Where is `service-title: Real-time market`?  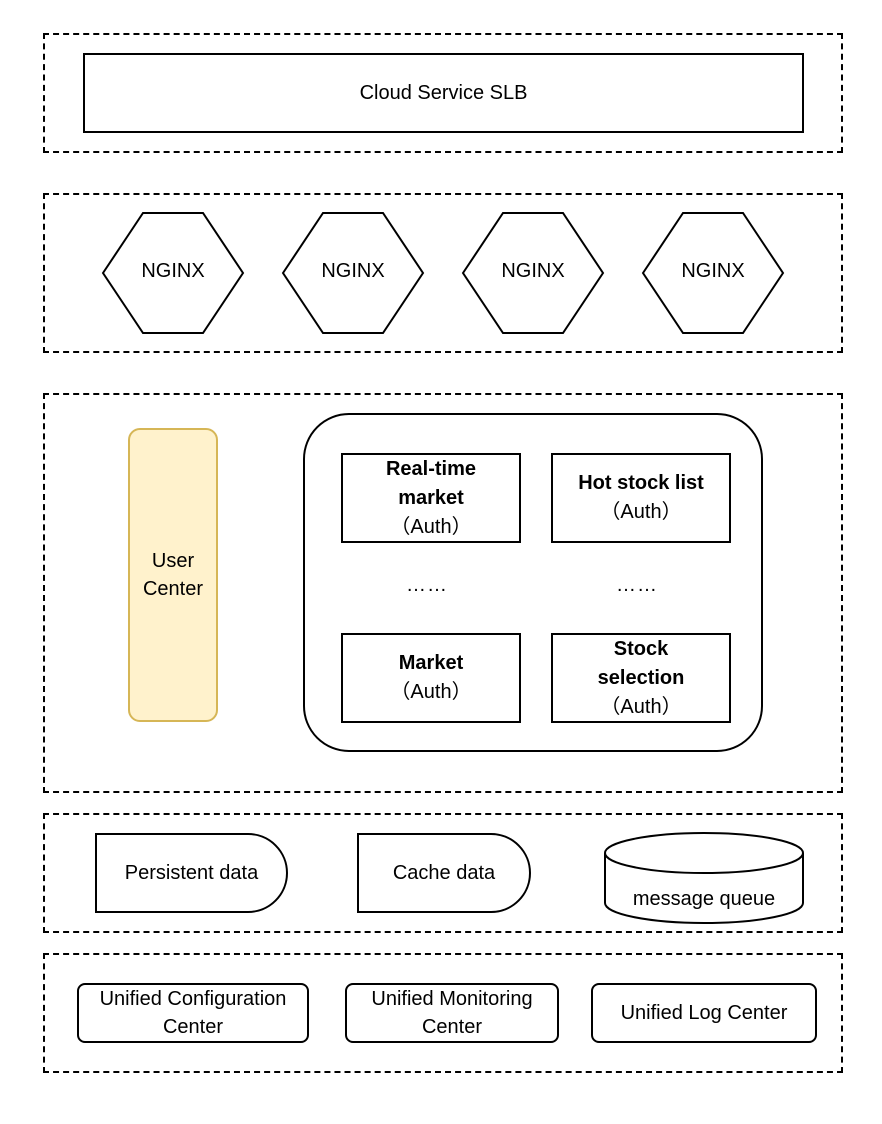
service-title: Real-time market is located at coordinates (431, 483).